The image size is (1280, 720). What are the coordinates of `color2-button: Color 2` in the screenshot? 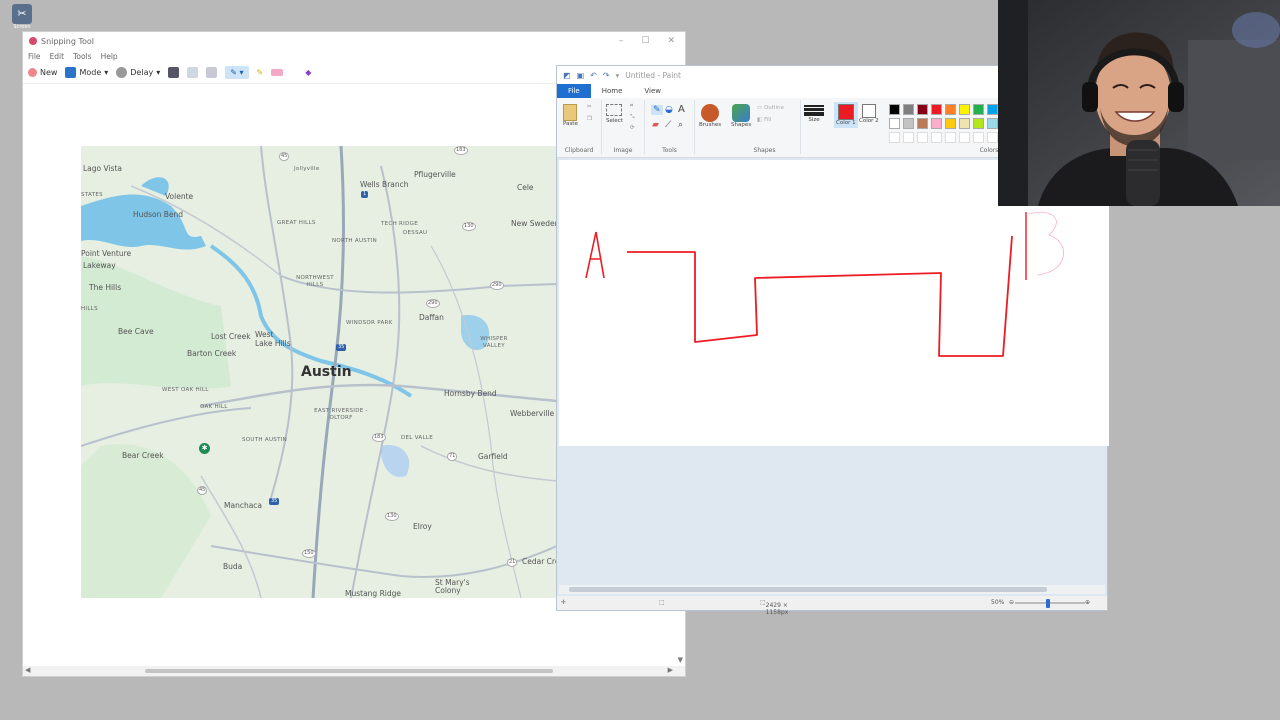 It's located at (869, 114).